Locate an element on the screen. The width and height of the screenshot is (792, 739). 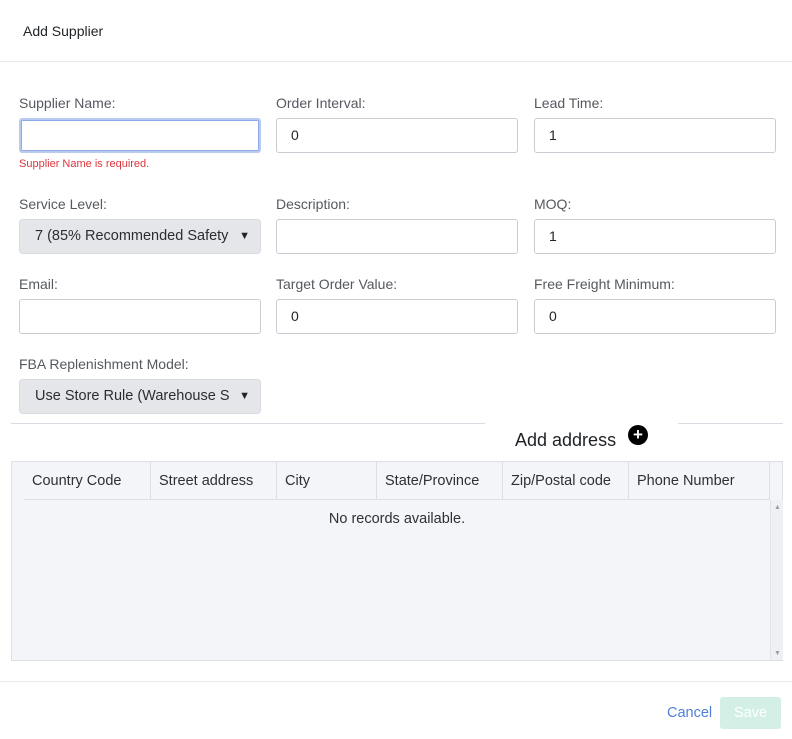
column-header: Country Code is located at coordinates (87, 481).